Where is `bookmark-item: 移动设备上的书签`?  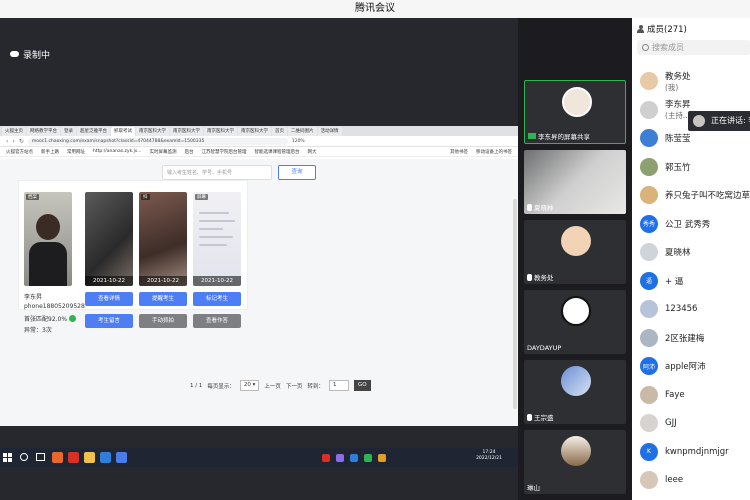 bookmark-item: 移动设备上的书签 is located at coordinates (494, 152).